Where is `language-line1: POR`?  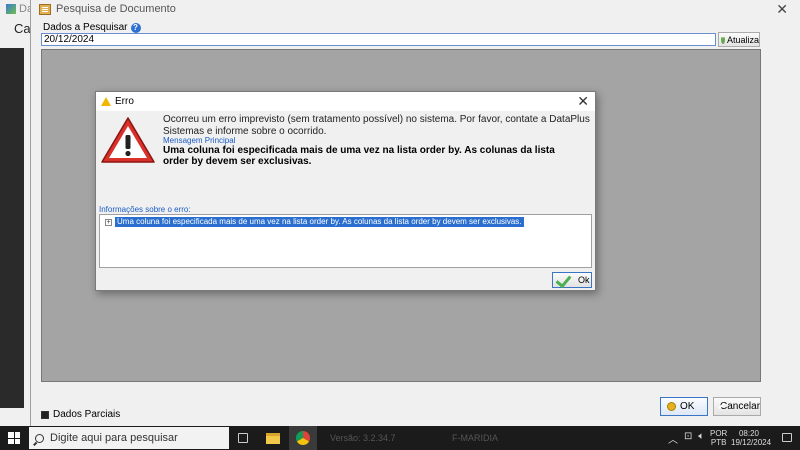 language-line1: POR is located at coordinates (719, 433).